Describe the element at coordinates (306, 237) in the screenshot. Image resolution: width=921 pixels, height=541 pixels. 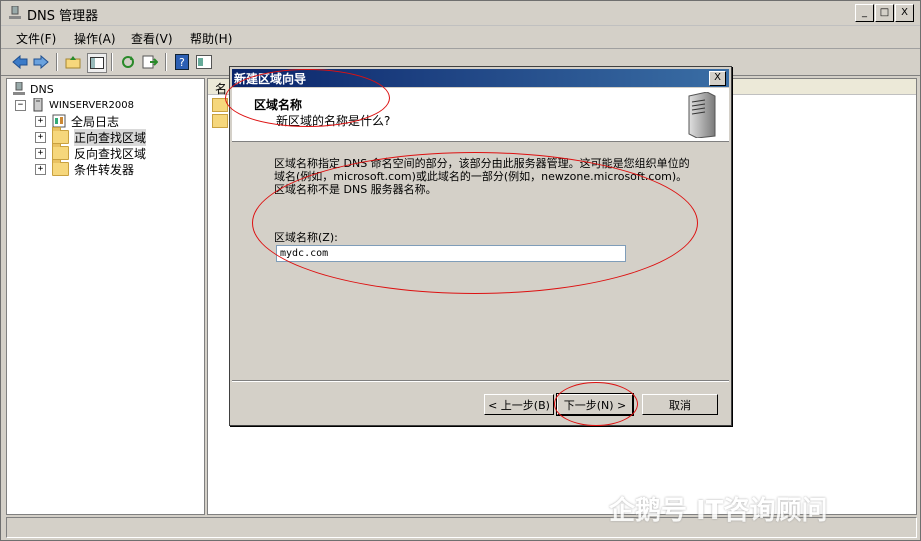
I see `zone-name-label: 区域名称(Z):` at that location.